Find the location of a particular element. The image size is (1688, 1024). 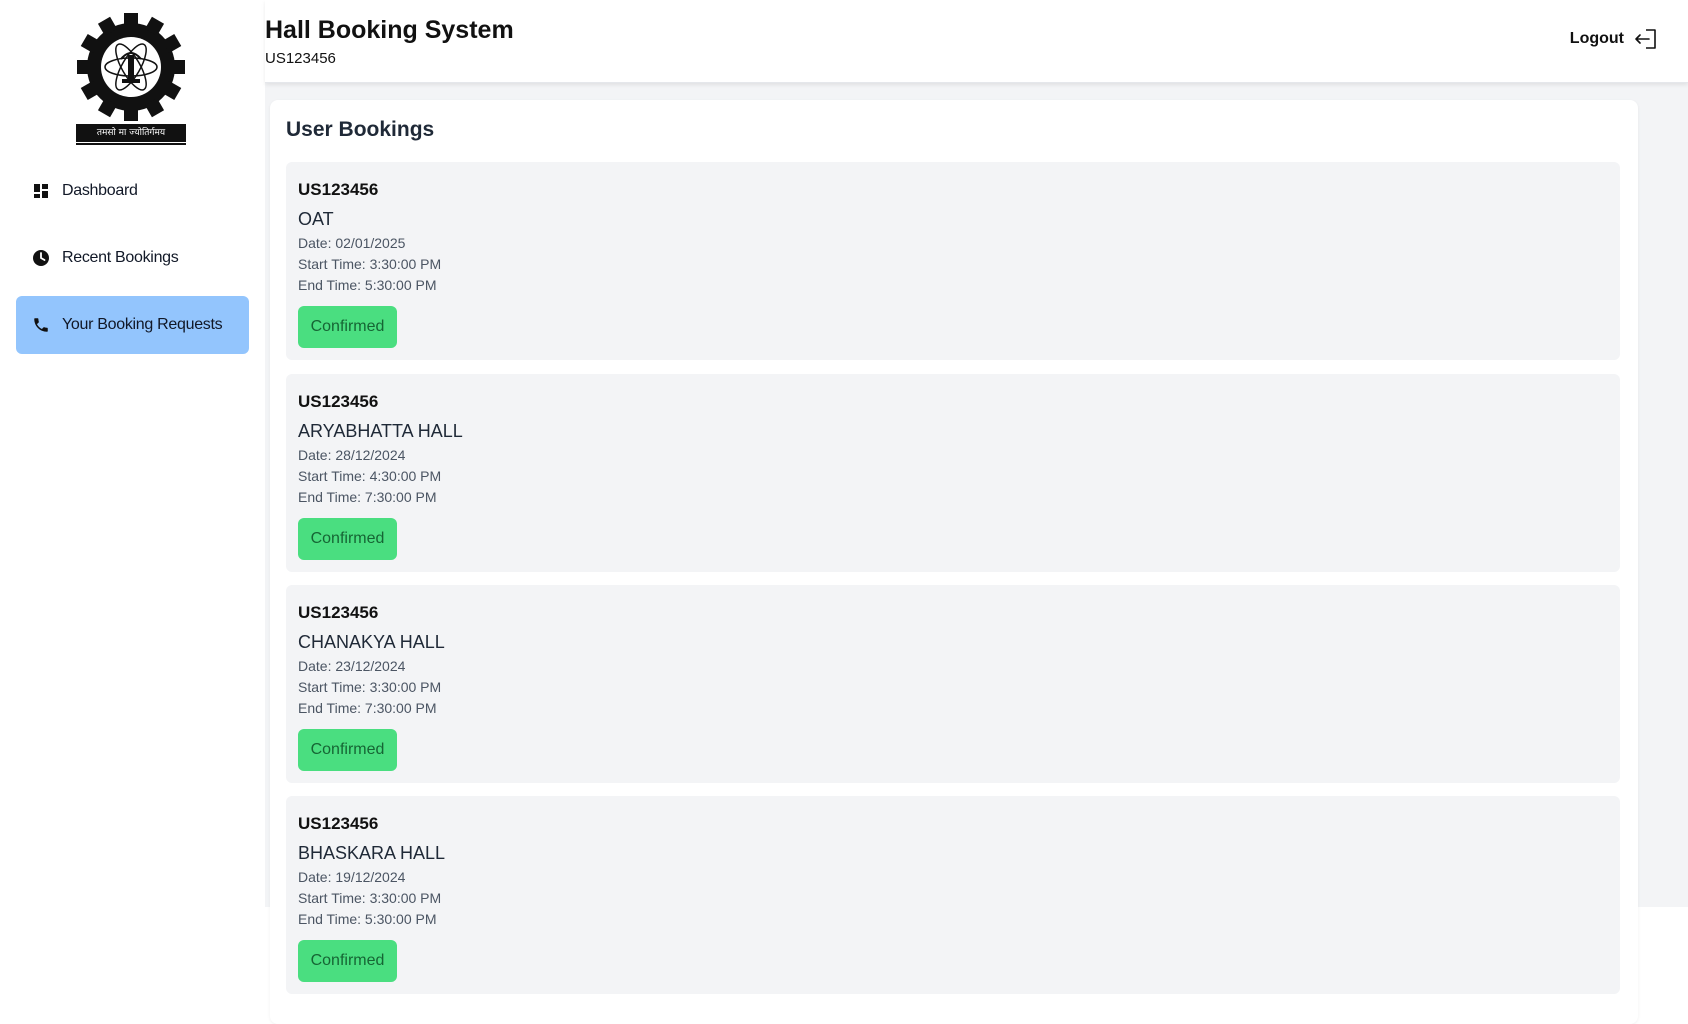

booking-hall-name: CHANAKYA HALL is located at coordinates (371, 642).